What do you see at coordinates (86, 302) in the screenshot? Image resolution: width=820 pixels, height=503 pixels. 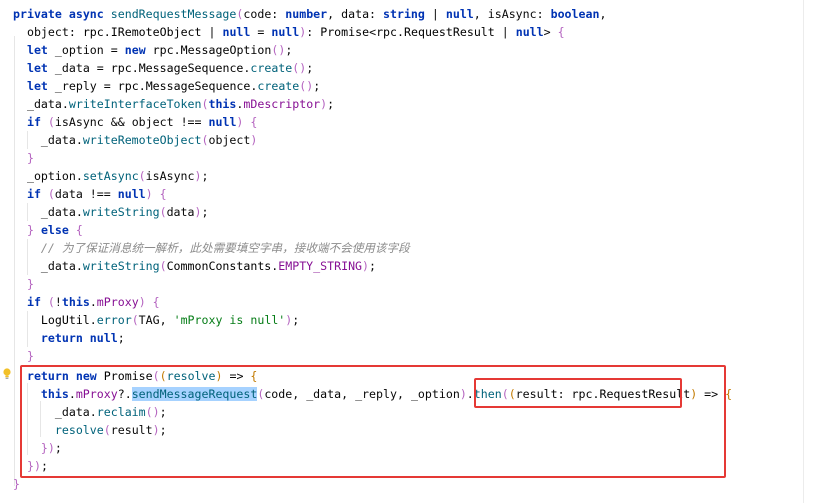 I see `code-line: if (!this.mProxy) {` at bounding box center [86, 302].